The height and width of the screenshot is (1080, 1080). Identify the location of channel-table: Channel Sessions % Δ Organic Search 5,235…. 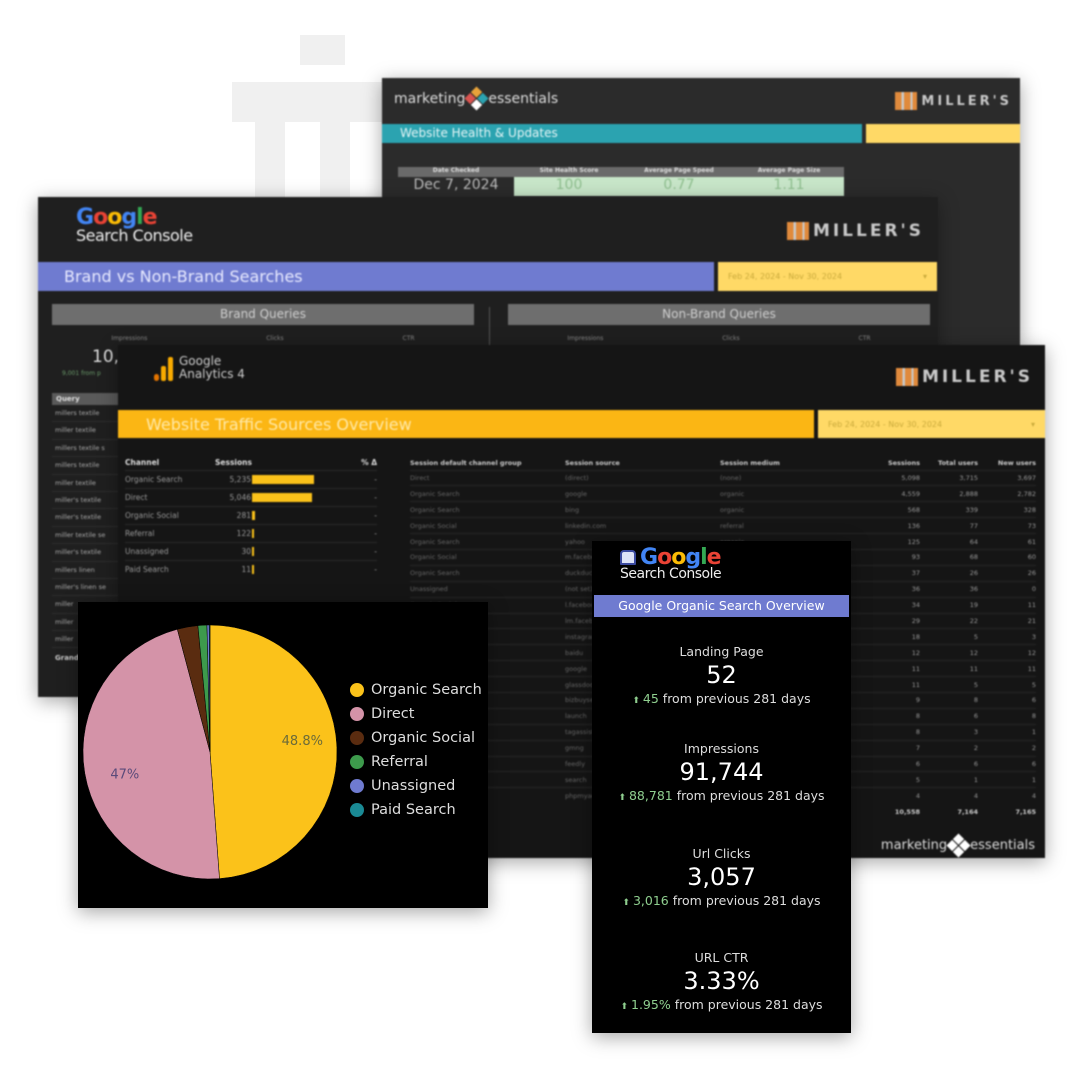
(251, 517).